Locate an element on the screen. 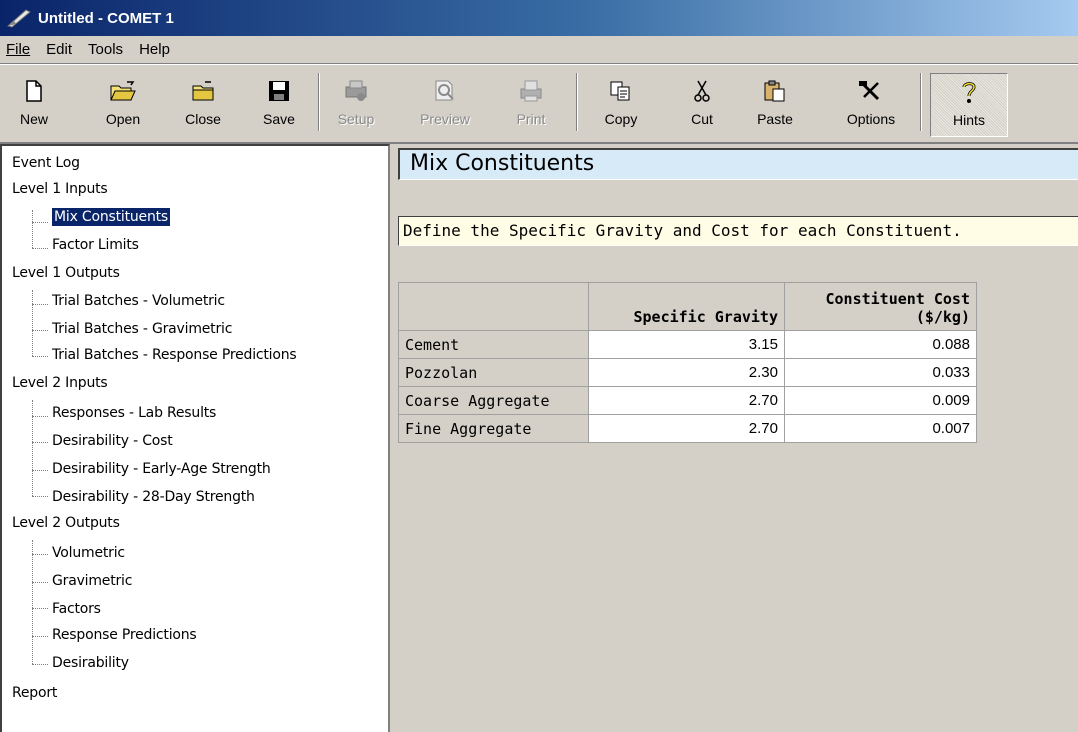 The width and height of the screenshot is (1078, 732). open-button: Open is located at coordinates (123, 107).